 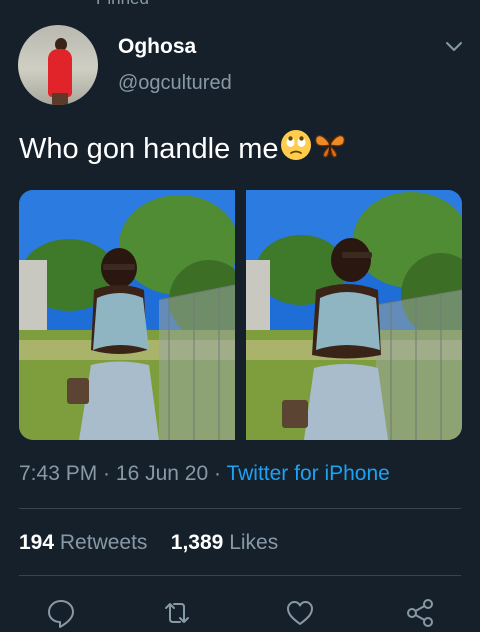 I want to click on tweet-time: 7:43 PM, so click(x=58, y=473).